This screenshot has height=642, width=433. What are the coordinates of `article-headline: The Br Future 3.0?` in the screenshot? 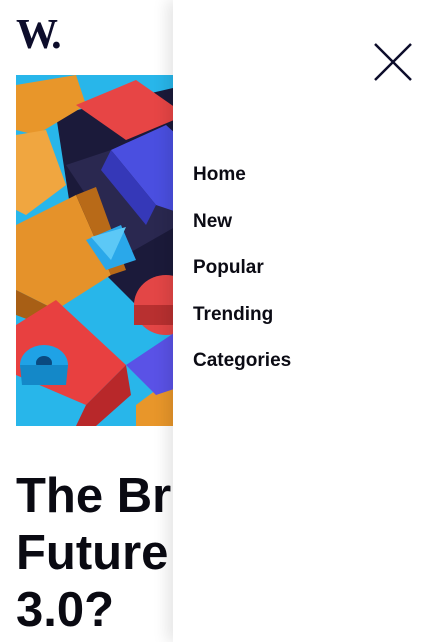 It's located at (93, 553).